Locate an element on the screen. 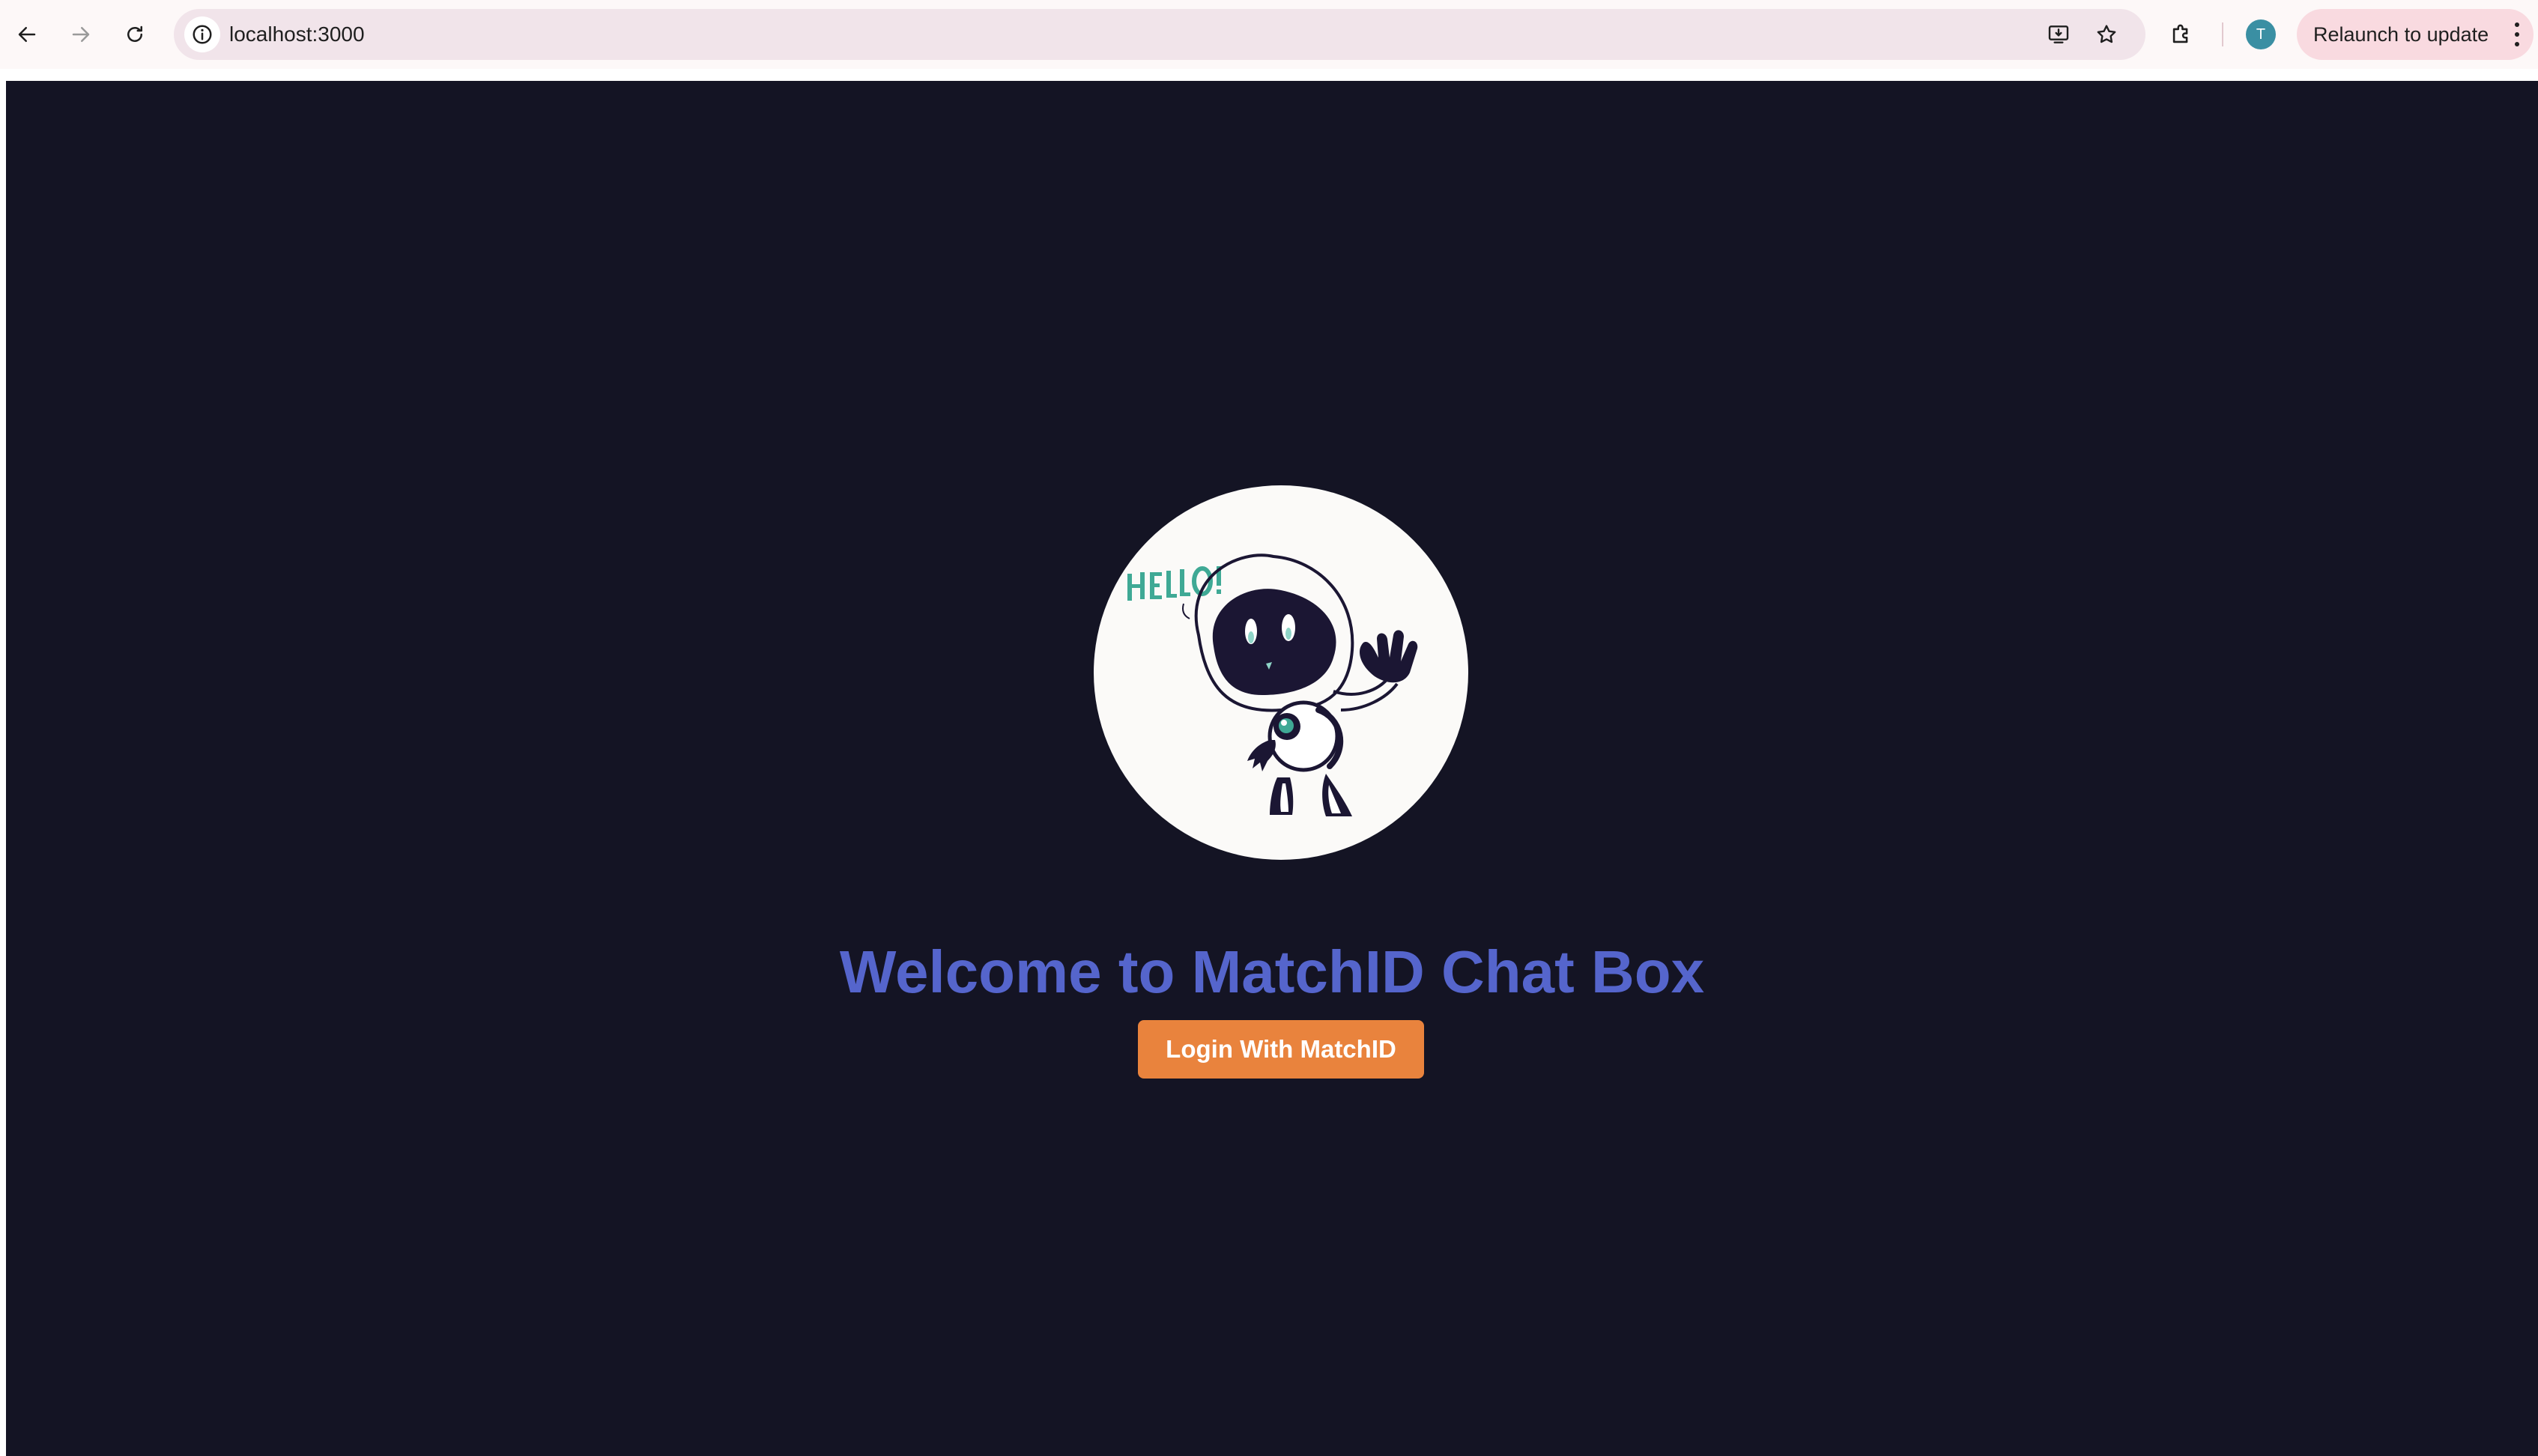 This screenshot has width=2538, height=1456. install-app-button is located at coordinates (2059, 34).